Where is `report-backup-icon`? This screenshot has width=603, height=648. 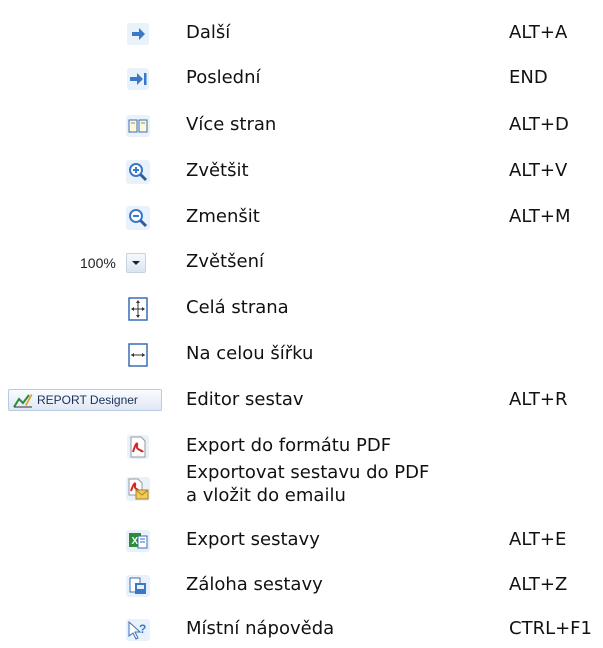 report-backup-icon is located at coordinates (138, 586).